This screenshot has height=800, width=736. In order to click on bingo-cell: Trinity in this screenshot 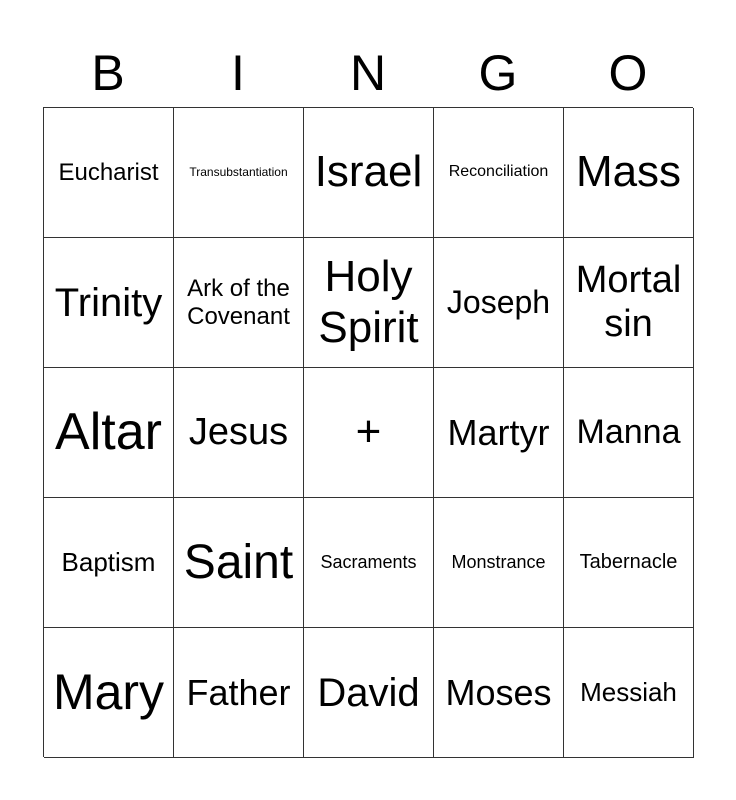, I will do `click(109, 303)`.